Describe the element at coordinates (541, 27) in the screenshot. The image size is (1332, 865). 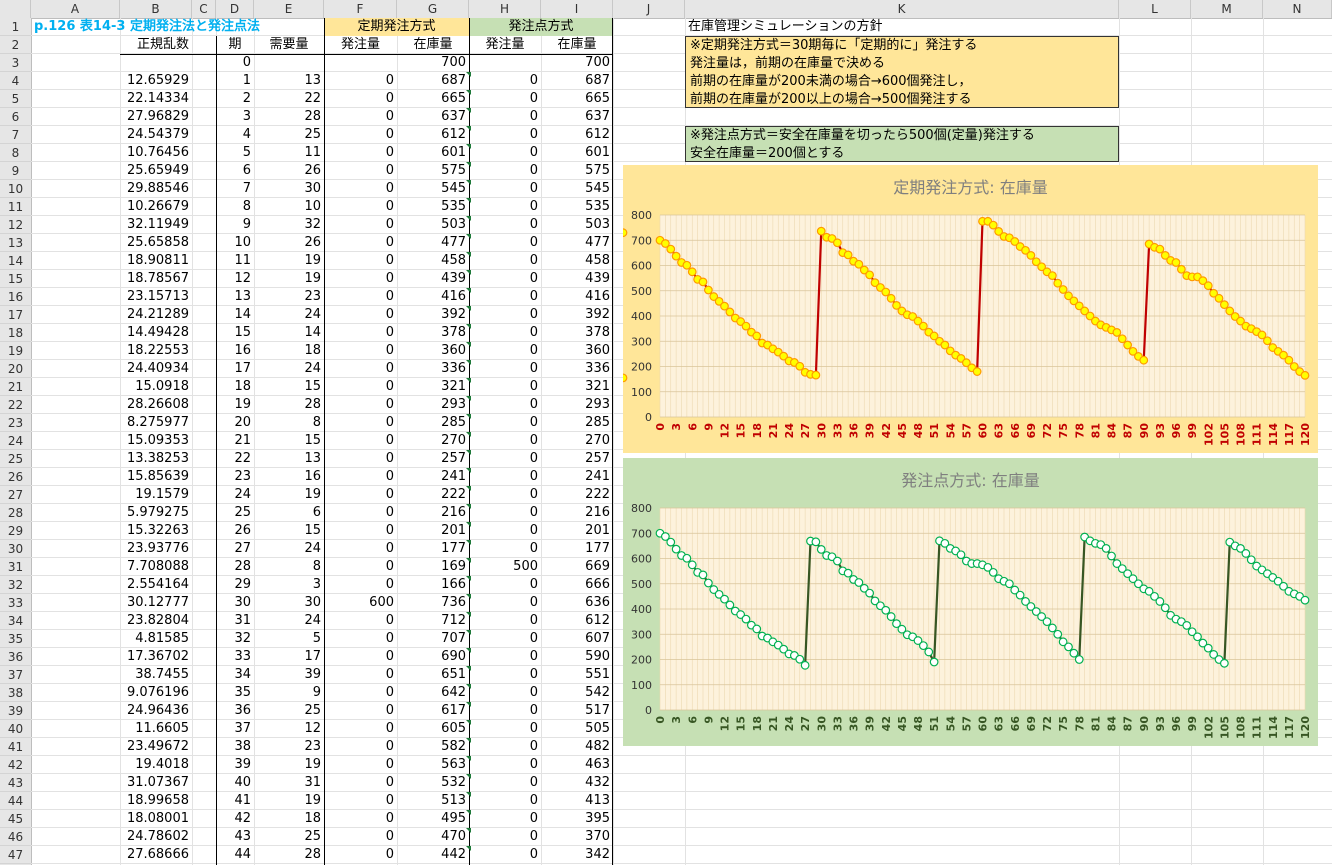
I see `reorder-point-group-header: 発注点方式` at that location.